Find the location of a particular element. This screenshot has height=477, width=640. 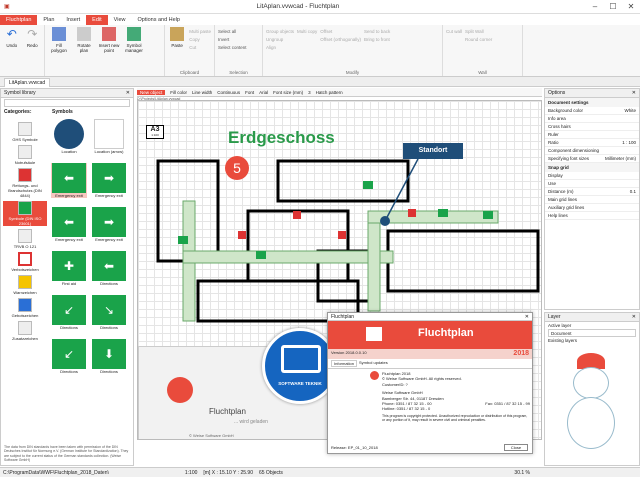

split-wall-button: Split Wall is located at coordinates (478, 31).